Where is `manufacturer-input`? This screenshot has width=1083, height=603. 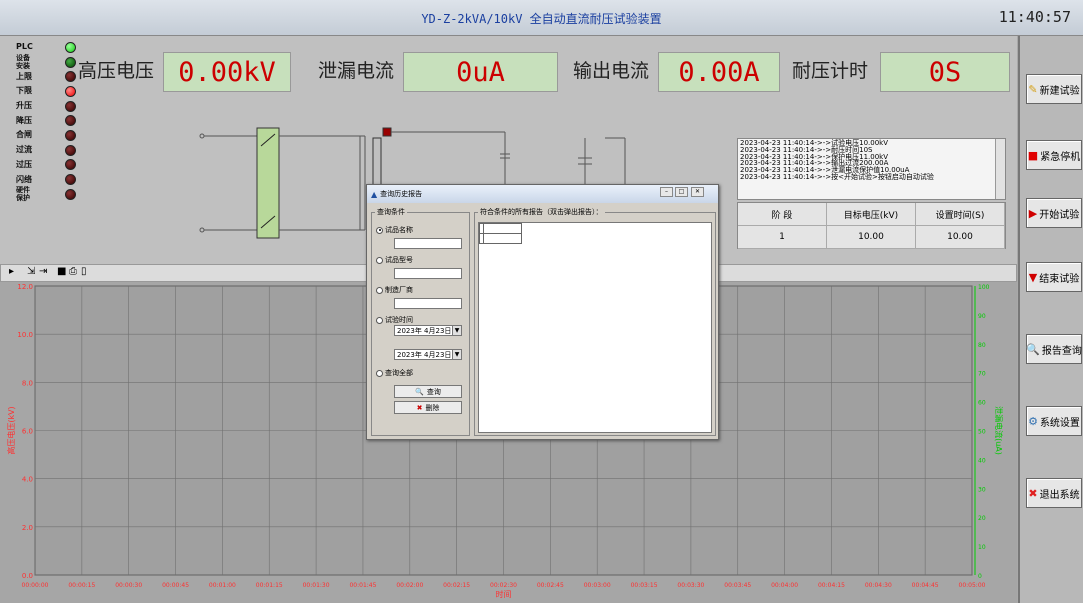
manufacturer-input is located at coordinates (428, 303).